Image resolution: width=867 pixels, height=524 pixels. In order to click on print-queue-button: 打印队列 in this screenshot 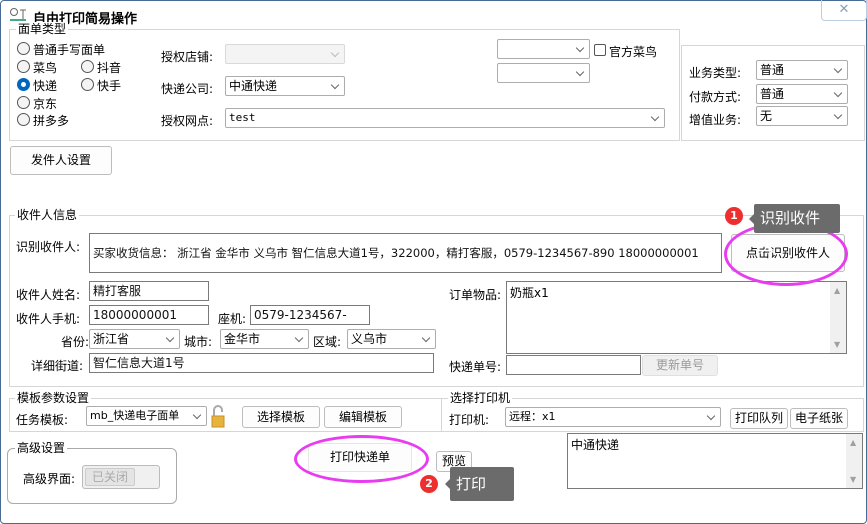, I will do `click(759, 418)`.